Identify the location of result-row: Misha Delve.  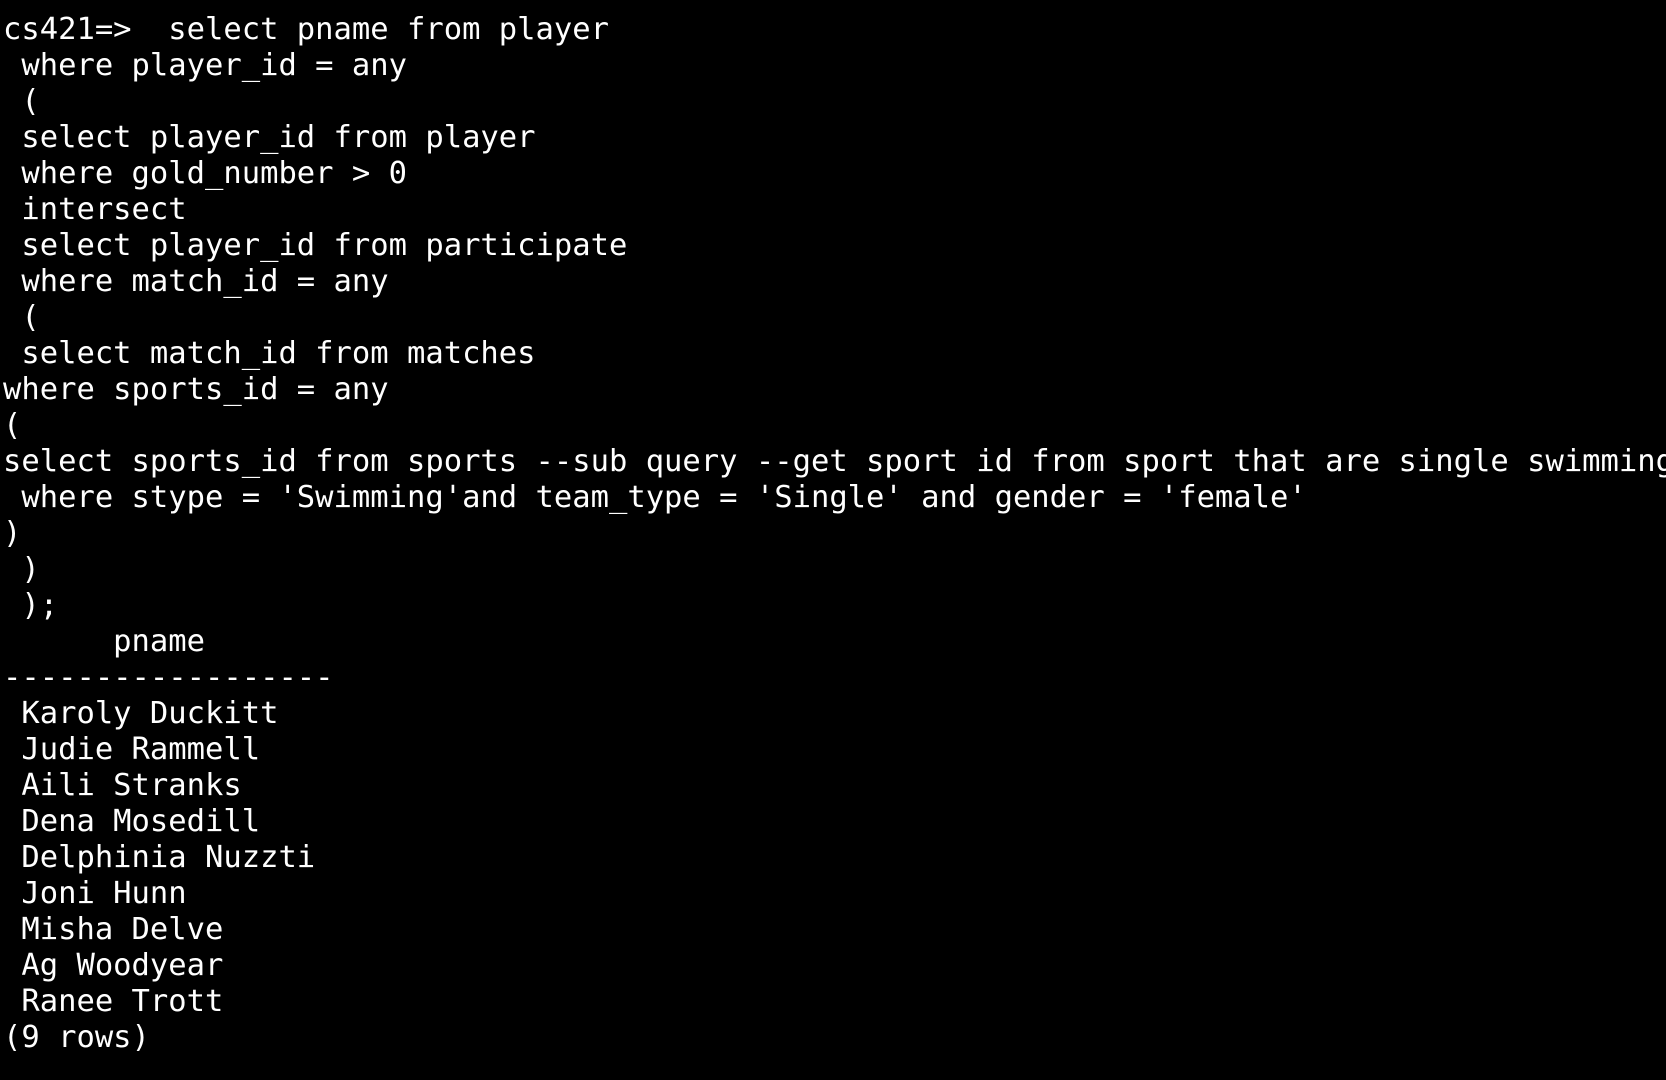
(113, 929).